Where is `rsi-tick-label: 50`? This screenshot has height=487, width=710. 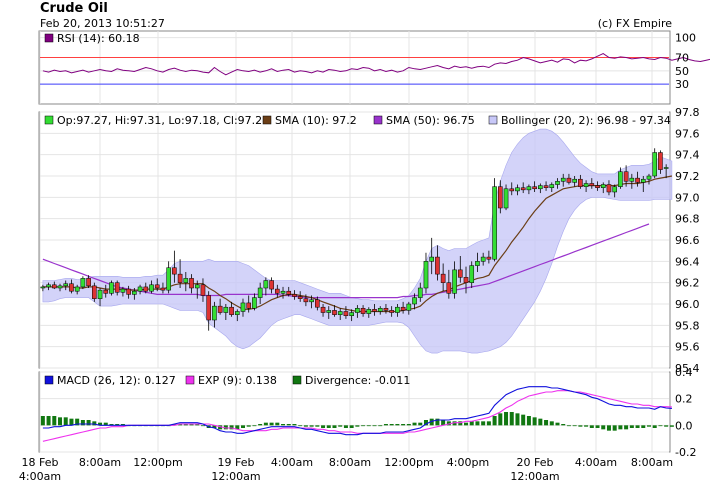
rsi-tick-label: 50 is located at coordinates (682, 71).